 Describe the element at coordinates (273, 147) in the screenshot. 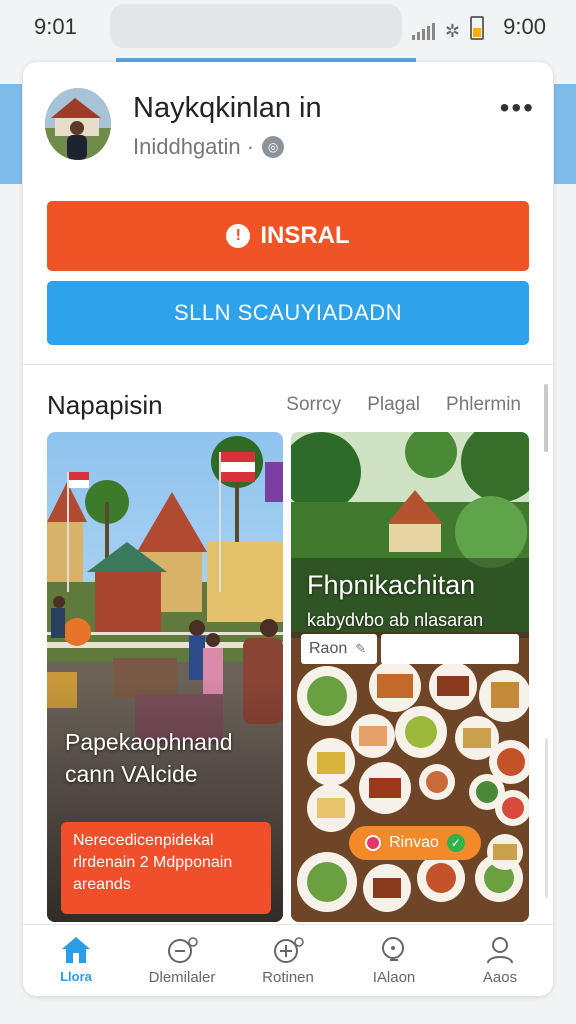

I see `globe-icon: ◎` at that location.